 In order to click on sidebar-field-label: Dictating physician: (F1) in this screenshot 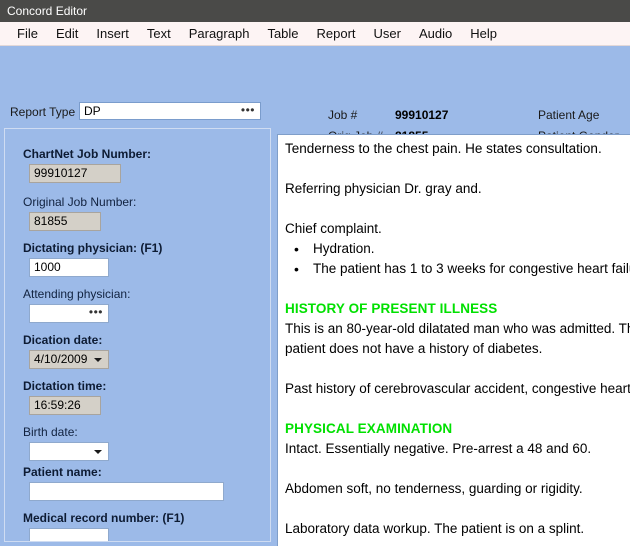, I will do `click(93, 248)`.